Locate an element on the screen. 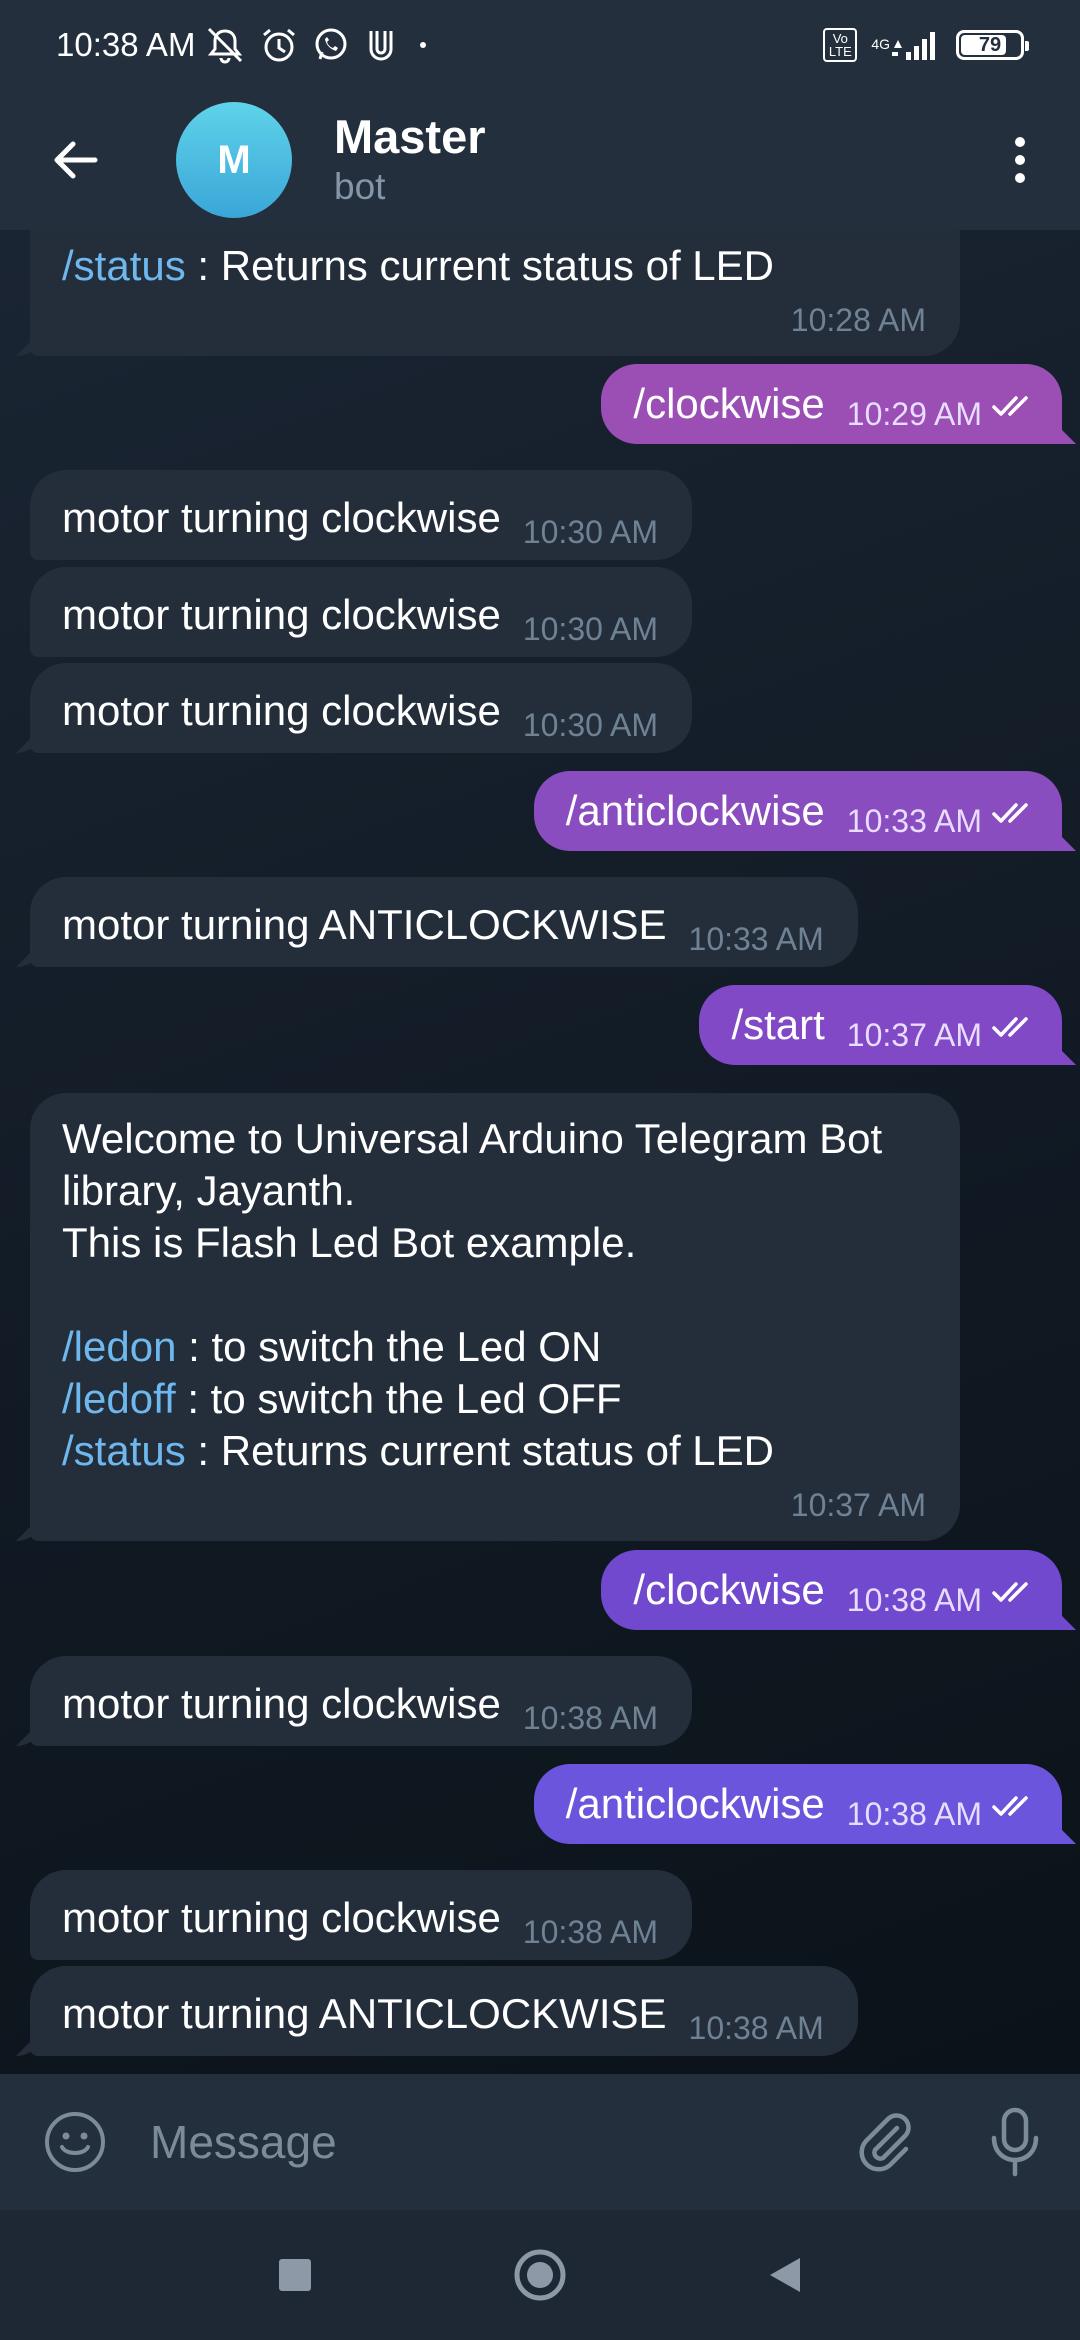  command-link: /ledoff is located at coordinates (119, 1398).